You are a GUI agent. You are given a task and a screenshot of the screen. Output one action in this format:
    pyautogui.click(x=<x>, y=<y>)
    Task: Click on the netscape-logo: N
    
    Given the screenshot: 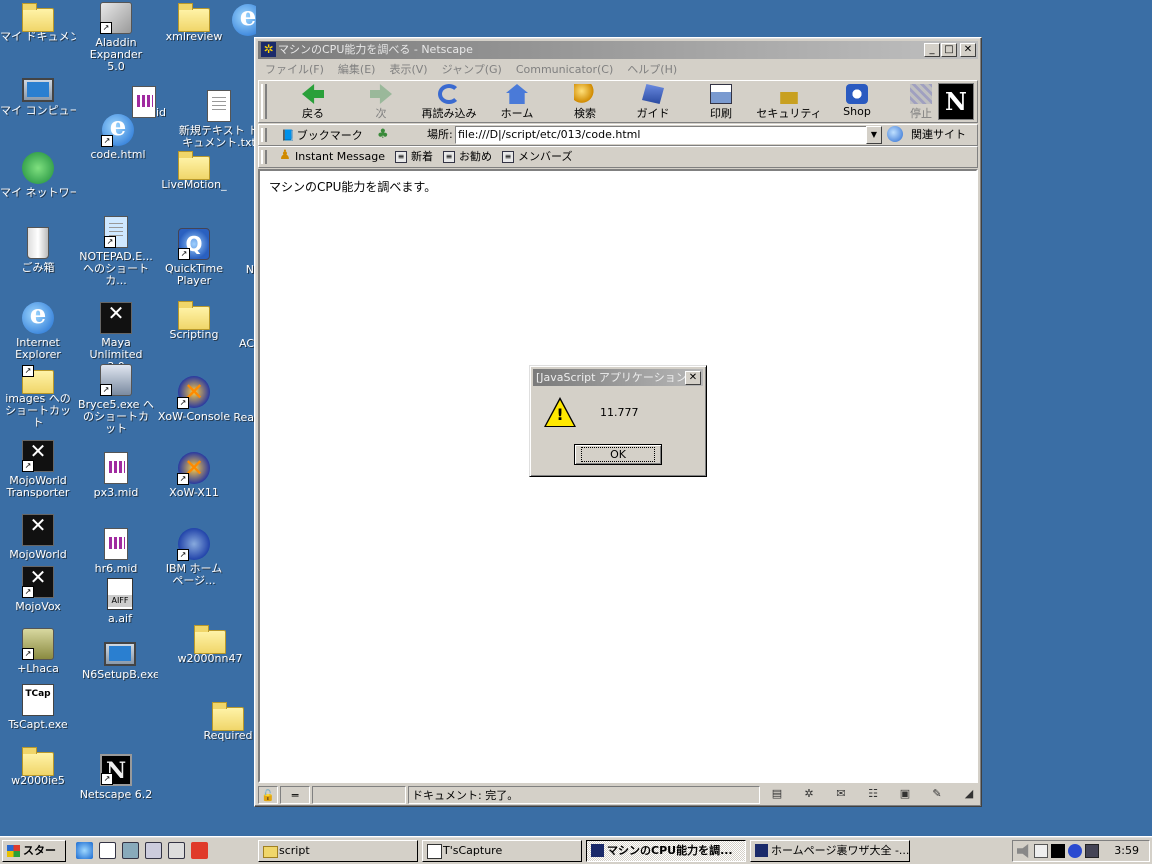 What is the action you would take?
    pyautogui.click(x=956, y=101)
    